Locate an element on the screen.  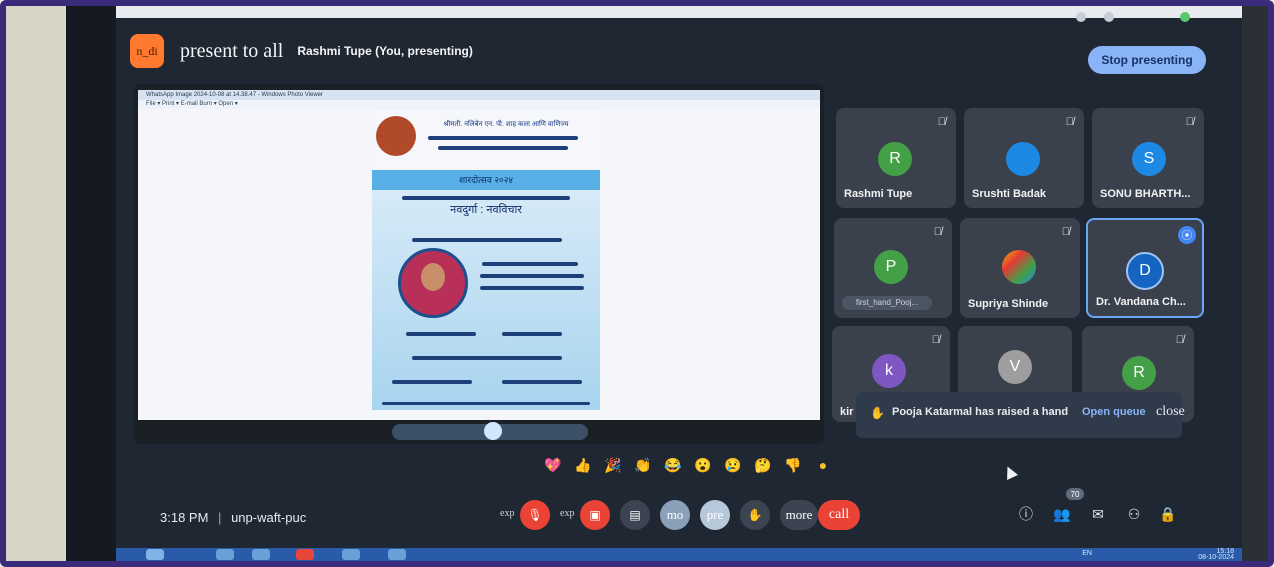
participant-name: kir is located at coordinates (847, 412).